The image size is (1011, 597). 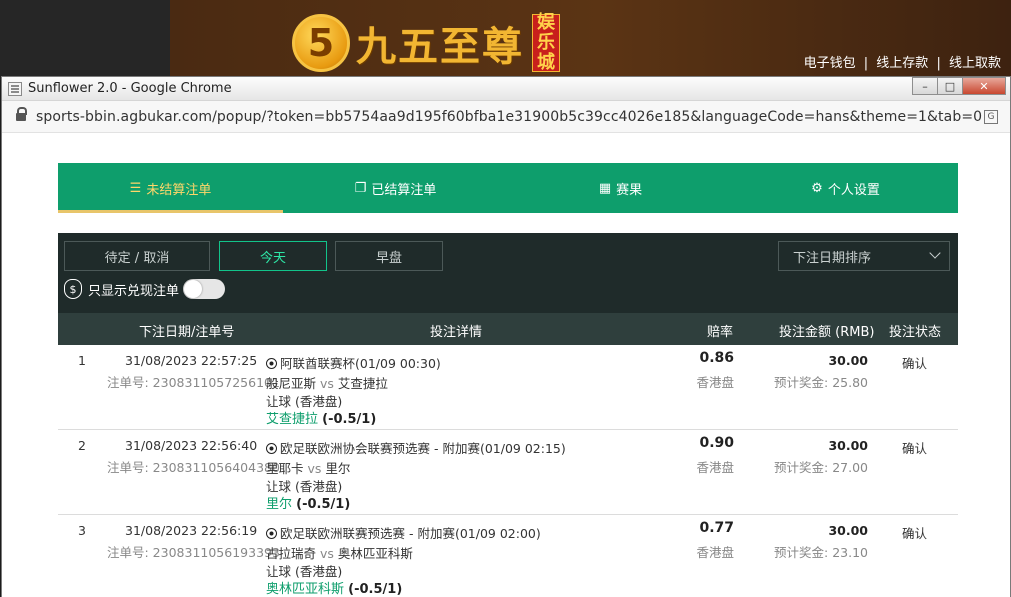 I want to click on site-banner: 5 九五至尊 娱 乐 城 电子钱包 | 线上存款 | 线上取款, so click(x=505, y=40).